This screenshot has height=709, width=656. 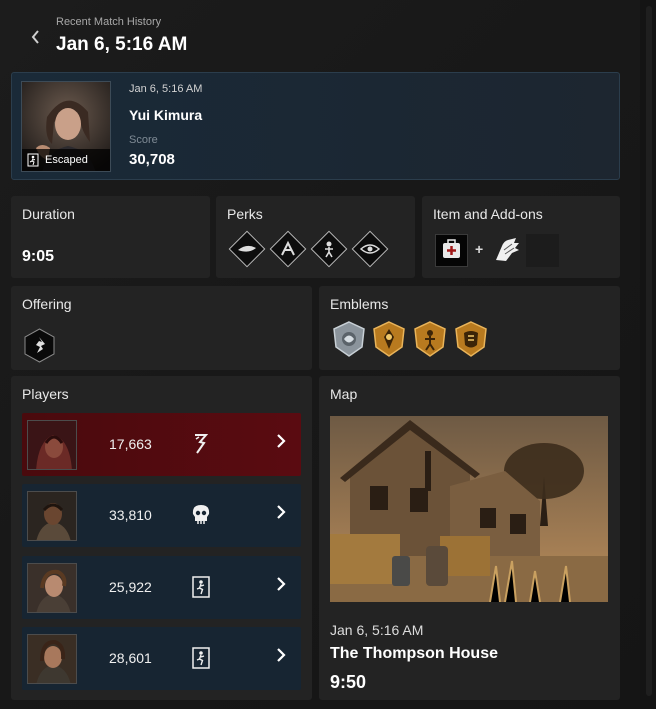 What do you see at coordinates (161, 515) in the screenshot?
I see `player-row-survivor: 33,810` at bounding box center [161, 515].